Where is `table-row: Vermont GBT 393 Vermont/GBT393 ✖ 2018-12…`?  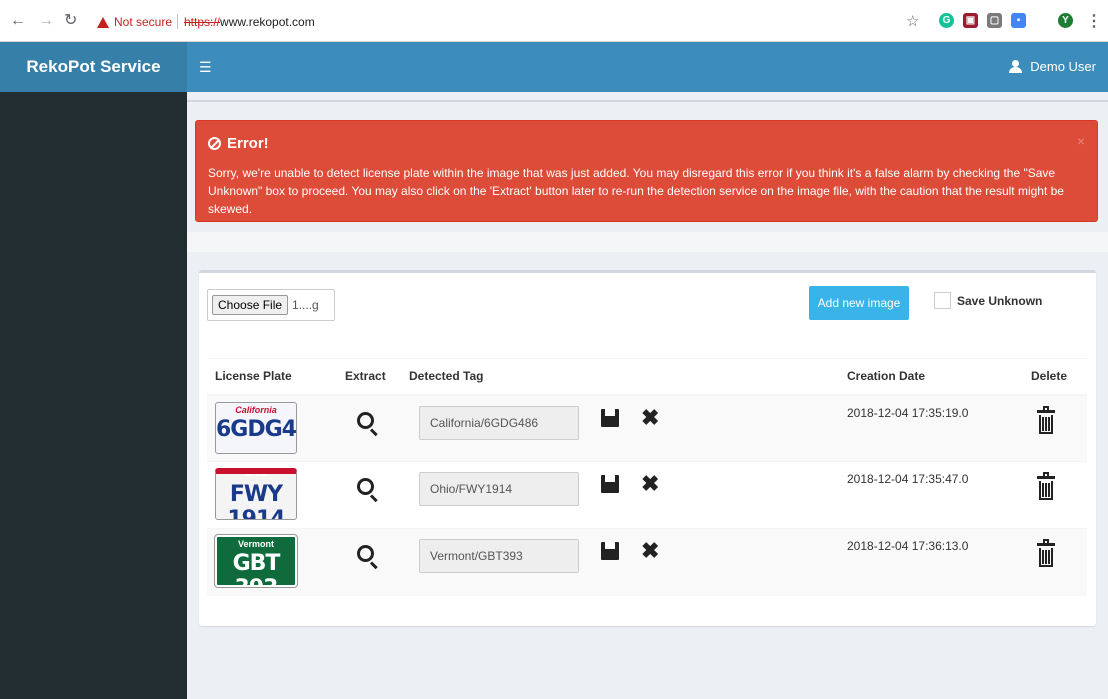
table-row: Vermont GBT 393 Vermont/GBT393 ✖ 2018-12… is located at coordinates (647, 562).